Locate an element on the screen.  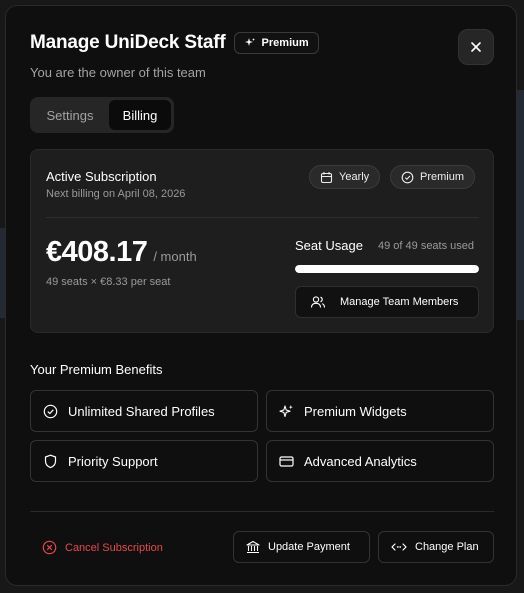
bank-icon is located at coordinates (253, 547).